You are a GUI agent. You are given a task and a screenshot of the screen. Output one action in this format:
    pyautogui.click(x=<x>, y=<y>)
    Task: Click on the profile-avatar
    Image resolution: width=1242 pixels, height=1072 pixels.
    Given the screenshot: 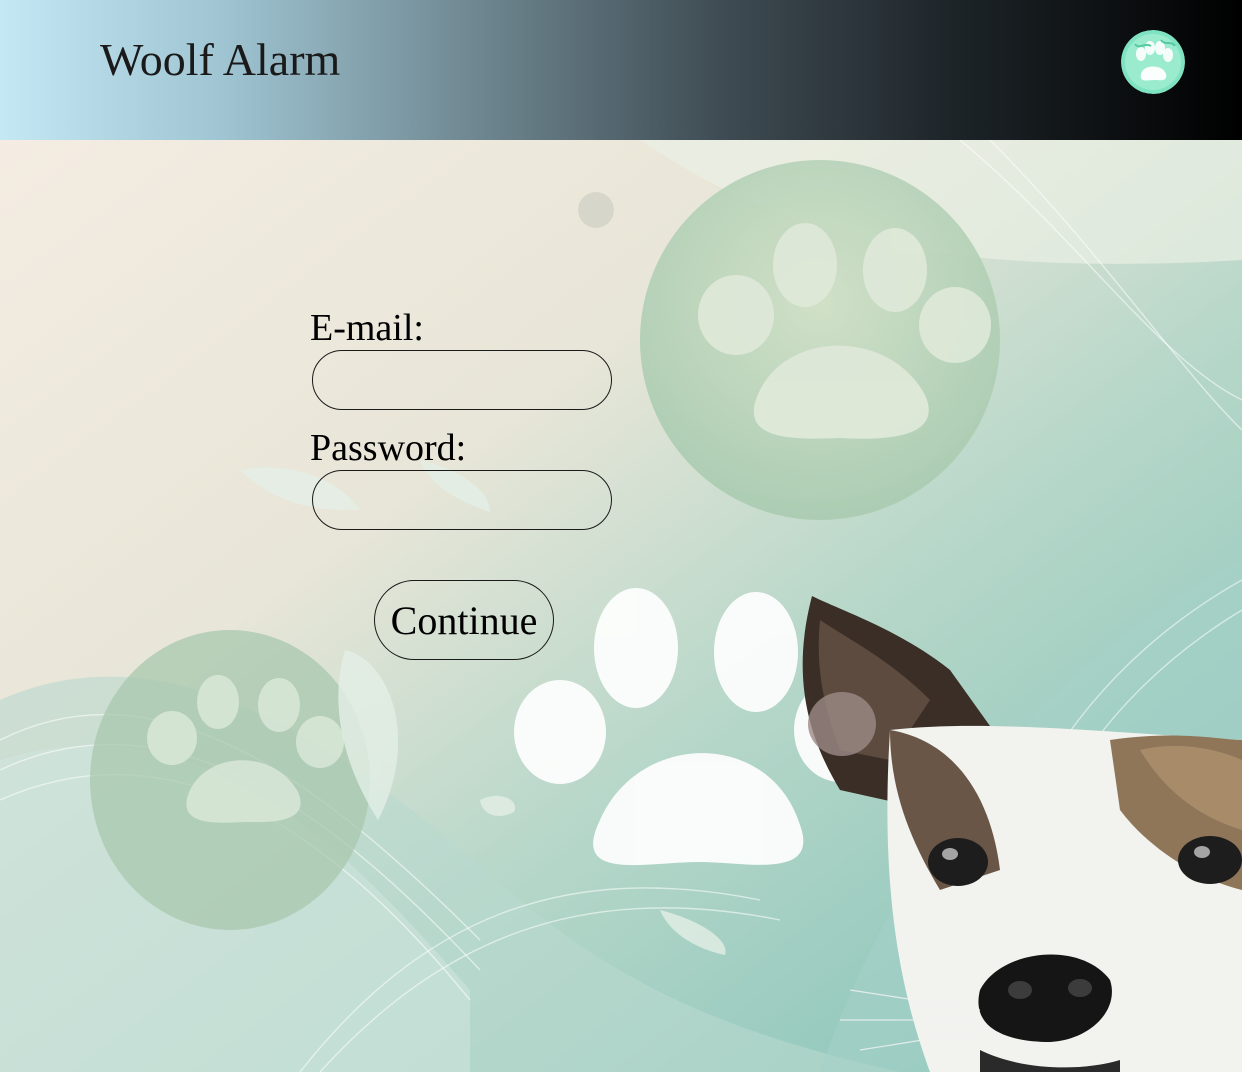 What is the action you would take?
    pyautogui.click(x=1153, y=62)
    